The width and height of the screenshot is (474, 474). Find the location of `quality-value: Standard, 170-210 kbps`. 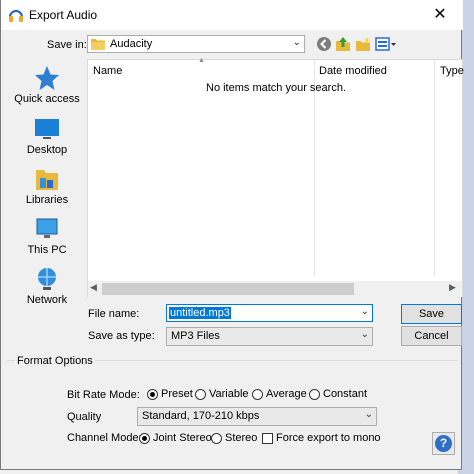

quality-value: Standard, 170-210 kbps is located at coordinates (201, 416).